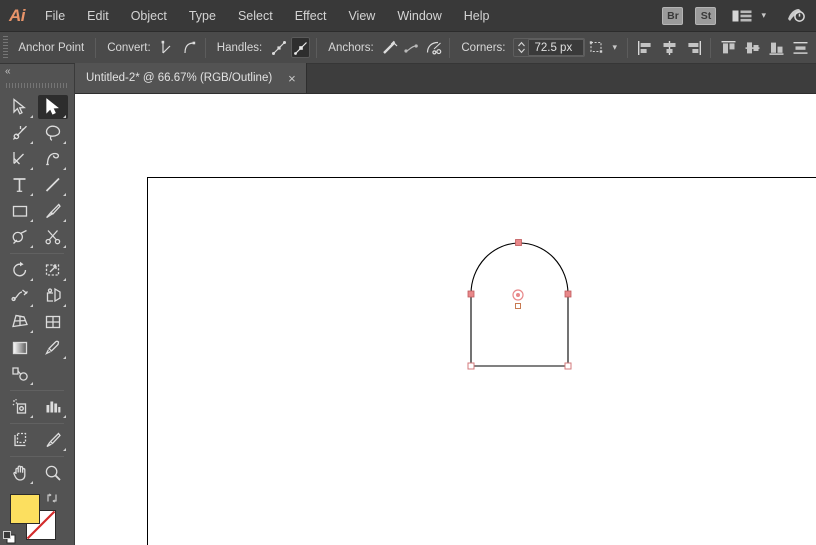  What do you see at coordinates (53, 237) in the screenshot?
I see `scissors-tool` at bounding box center [53, 237].